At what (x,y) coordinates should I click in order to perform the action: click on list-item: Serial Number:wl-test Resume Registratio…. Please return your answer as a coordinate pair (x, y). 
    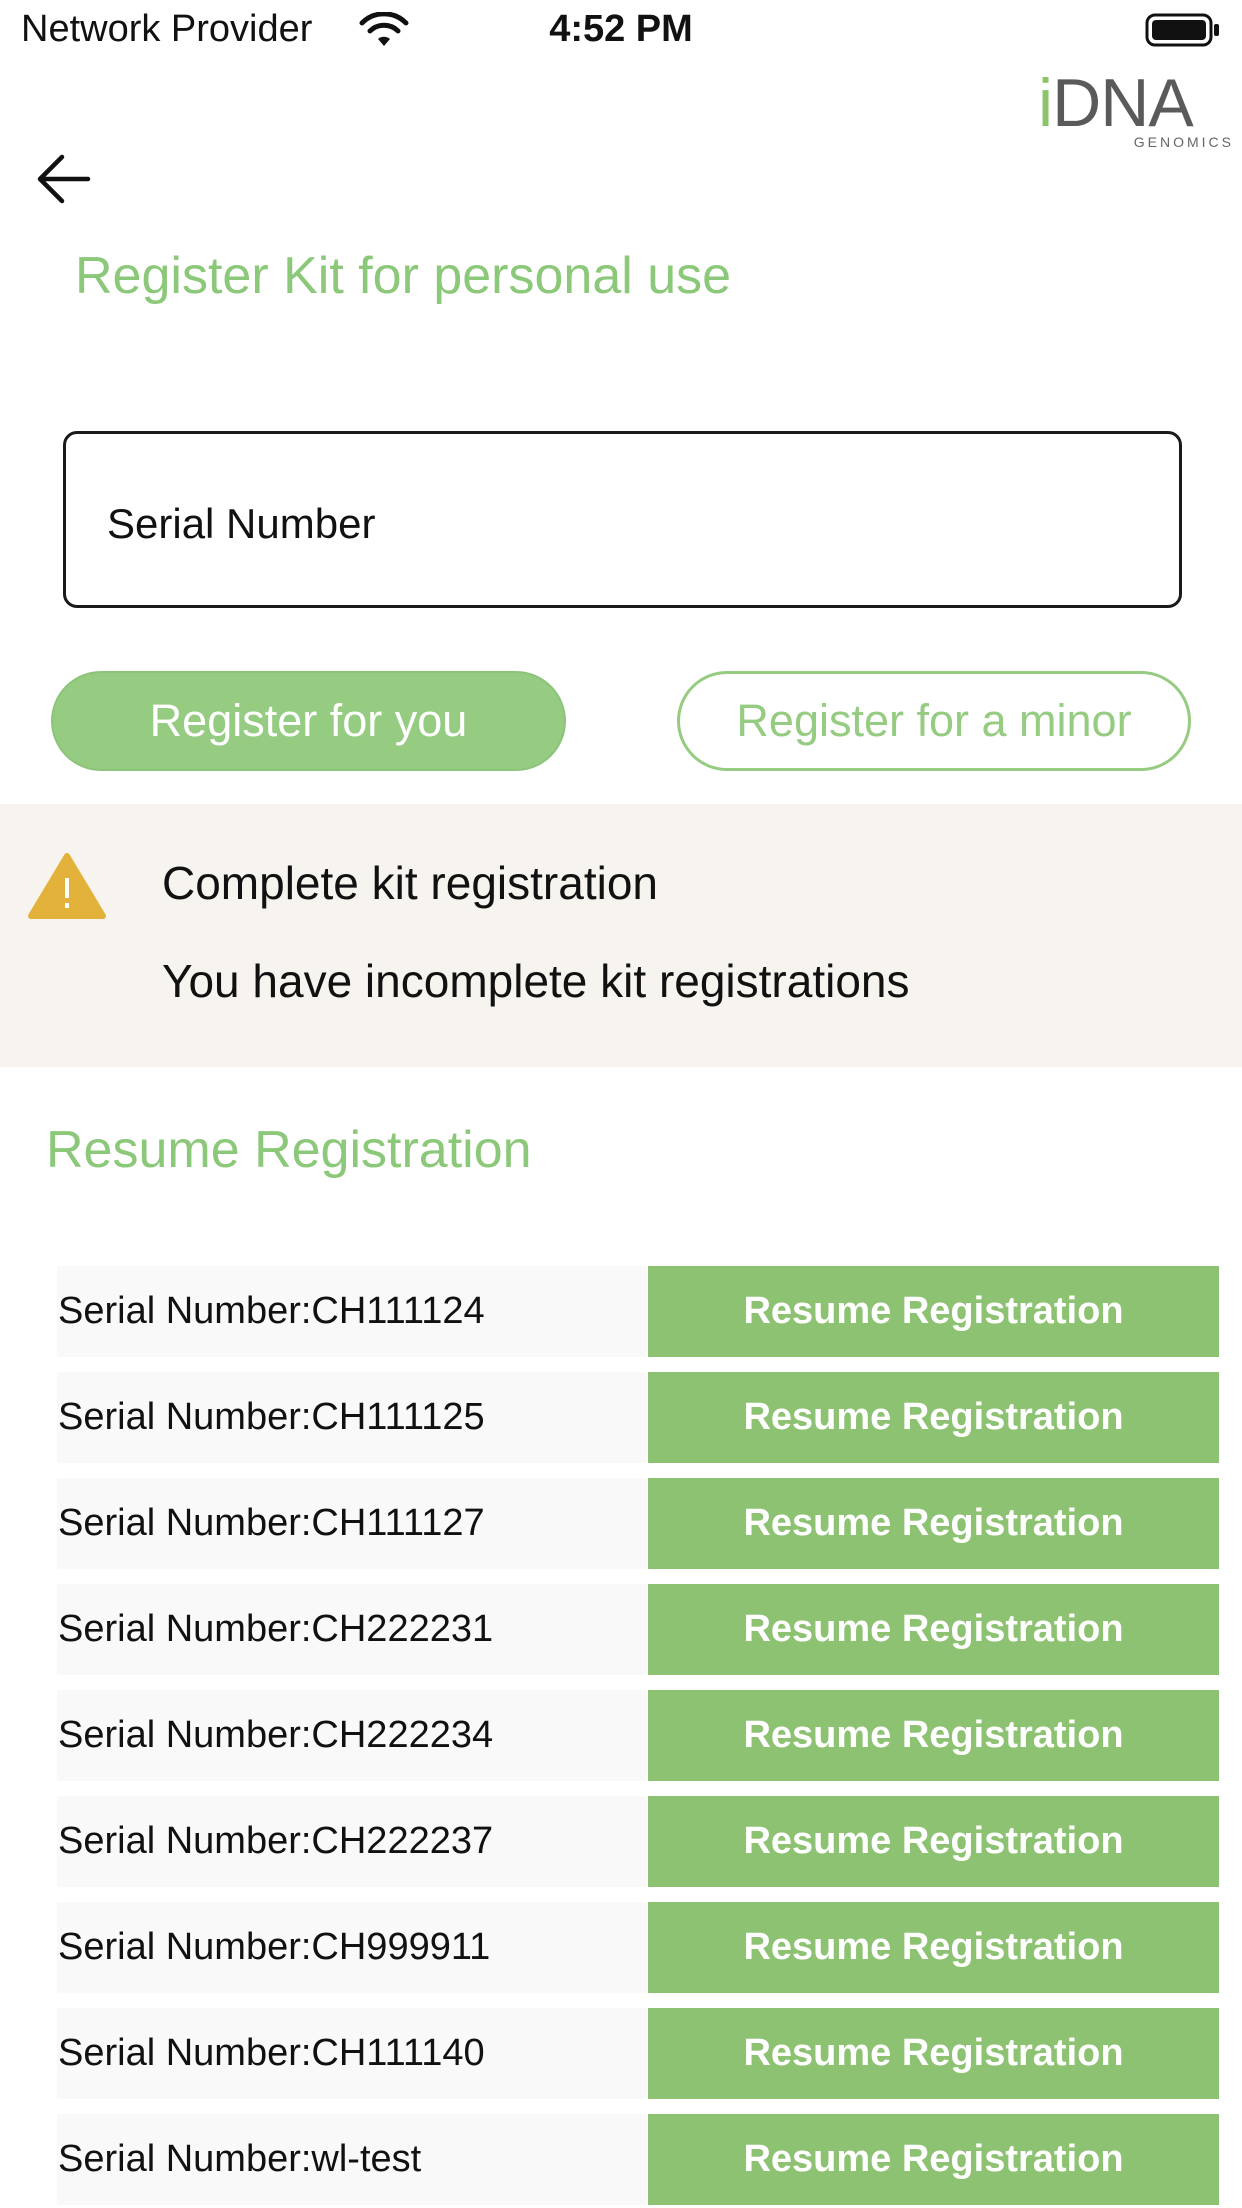
    Looking at the image, I should click on (638, 2159).